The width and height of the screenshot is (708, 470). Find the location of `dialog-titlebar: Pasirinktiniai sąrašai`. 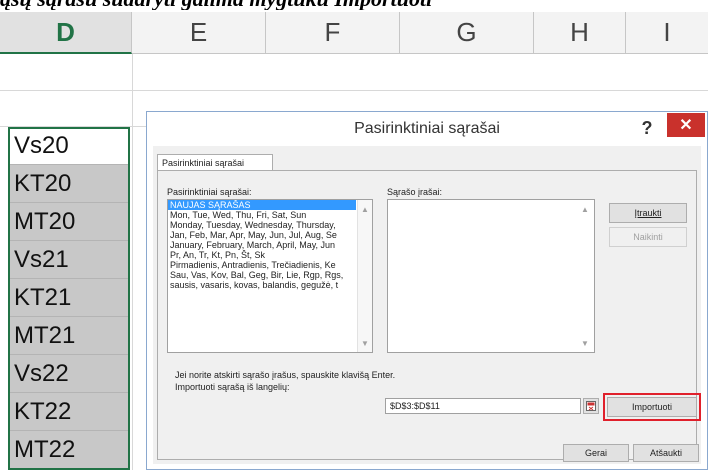

dialog-titlebar: Pasirinktiniai sąrašai is located at coordinates (427, 129).